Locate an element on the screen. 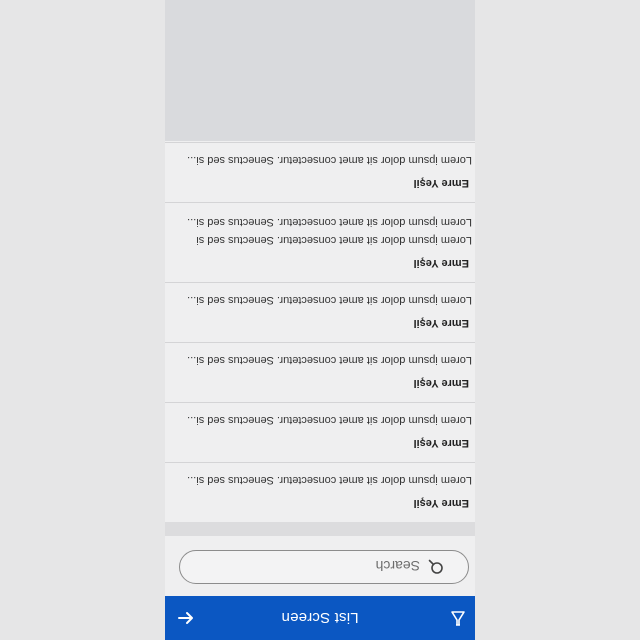 This screenshot has height=640, width=640. search-field: Search is located at coordinates (324, 567).